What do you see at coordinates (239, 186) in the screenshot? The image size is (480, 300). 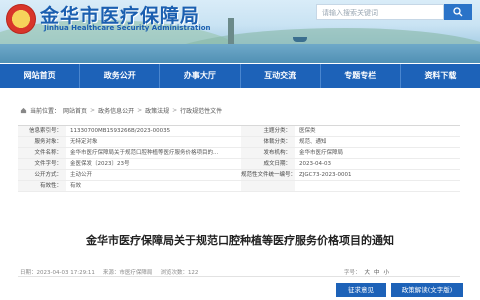 I see `info-row: 有效性： 有效` at bounding box center [239, 186].